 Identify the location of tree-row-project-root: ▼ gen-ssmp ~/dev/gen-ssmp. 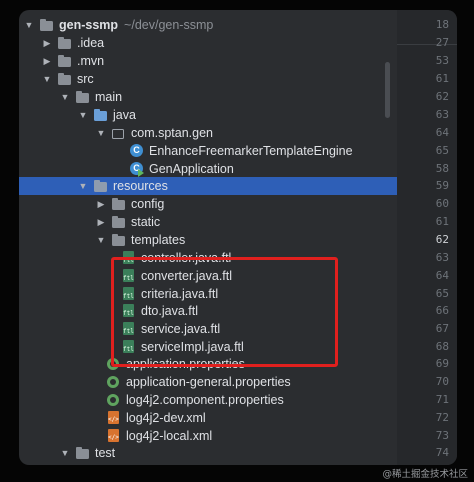
(208, 25).